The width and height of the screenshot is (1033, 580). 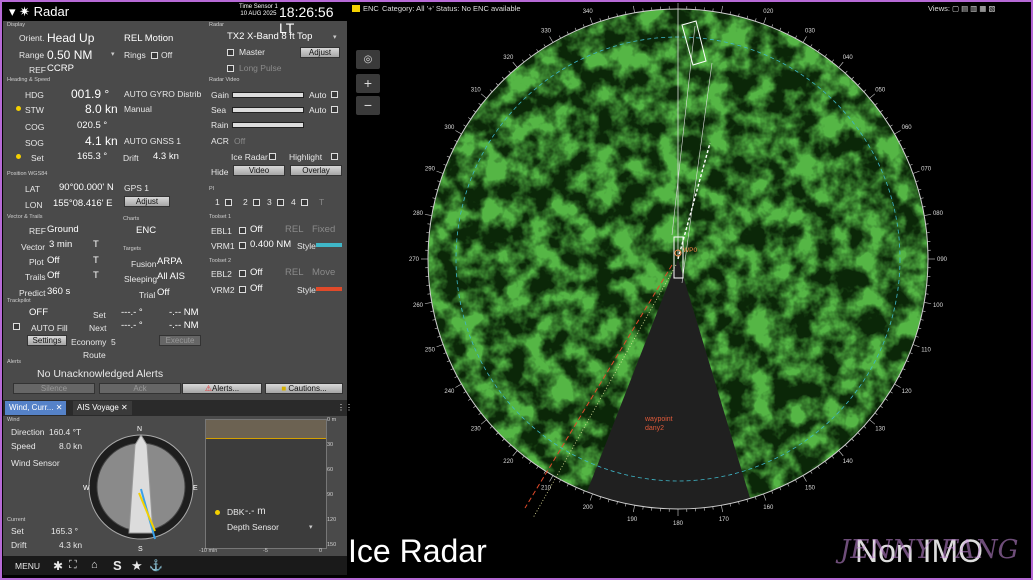 What do you see at coordinates (27, 566) in the screenshot?
I see `menu-button: MENU` at bounding box center [27, 566].